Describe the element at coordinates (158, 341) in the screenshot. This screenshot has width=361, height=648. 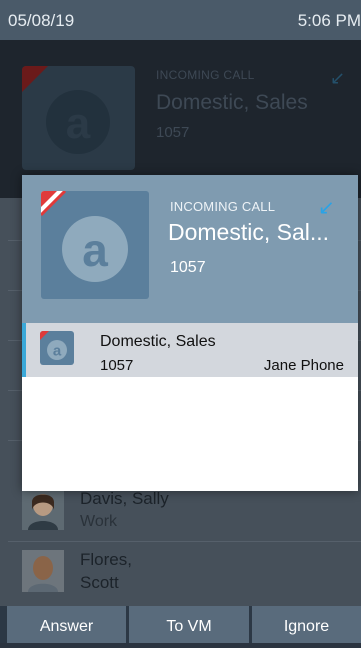
I see `row-caller-name: Domestic, Sales` at that location.